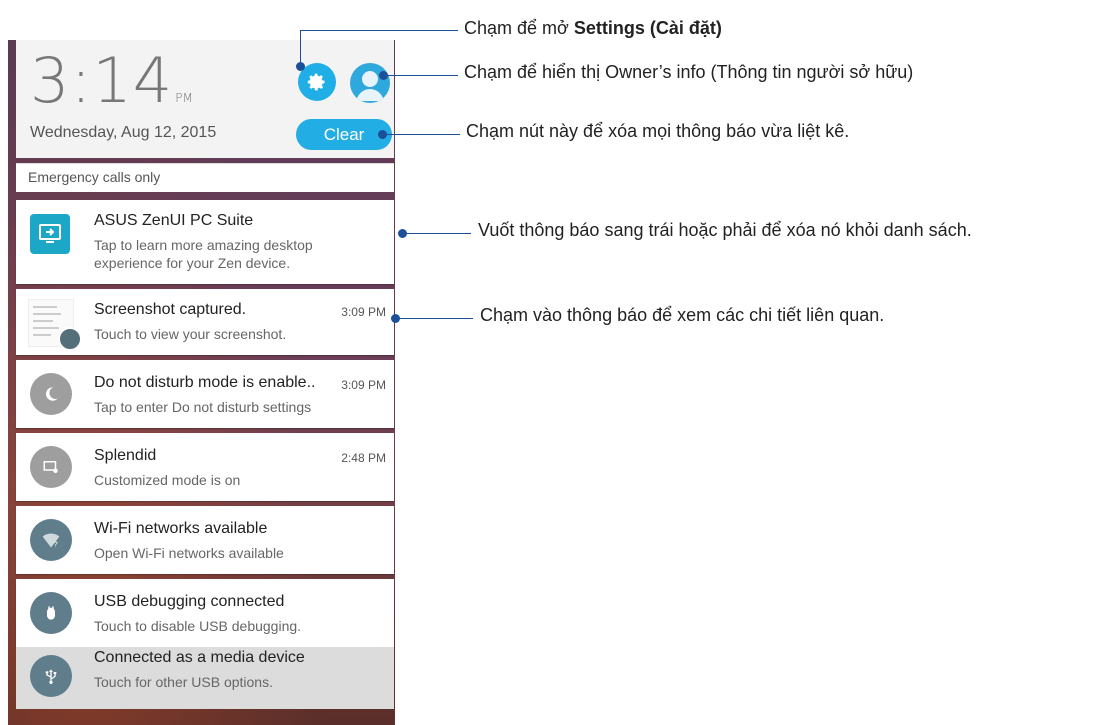 The height and width of the screenshot is (725, 1099). Describe the element at coordinates (181, 528) in the screenshot. I see `notification-title: Wi-Fi networks available` at that location.